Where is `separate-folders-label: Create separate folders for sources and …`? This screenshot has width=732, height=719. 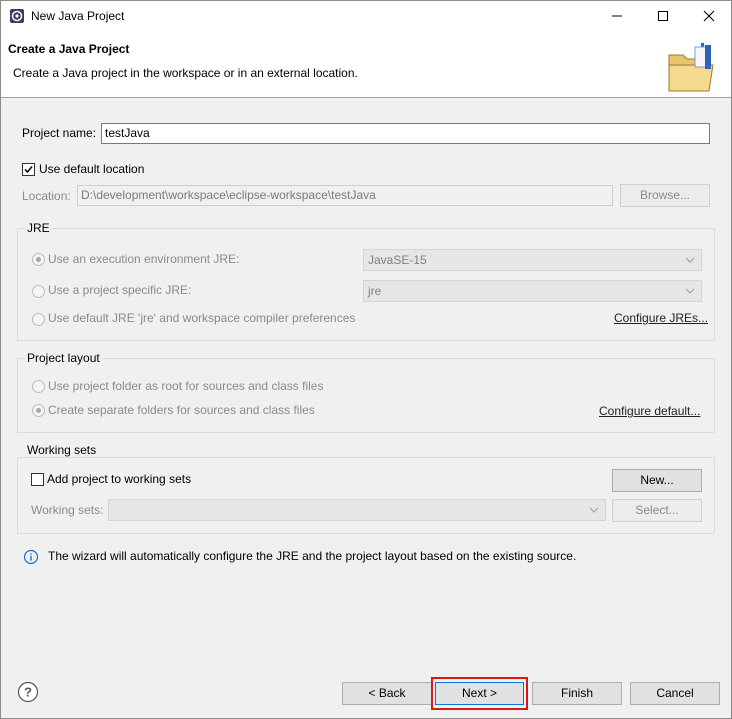 separate-folders-label: Create separate folders for sources and … is located at coordinates (181, 410).